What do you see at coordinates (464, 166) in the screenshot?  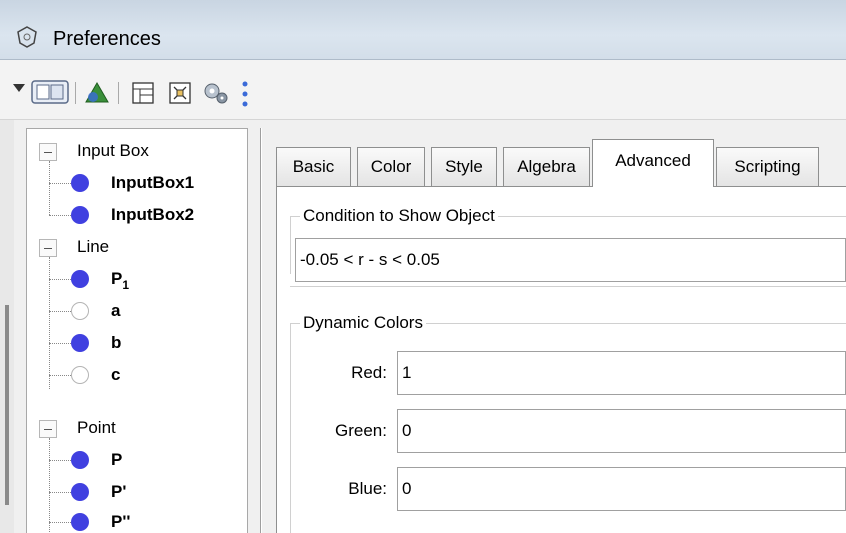 I see `tab-style: Style` at bounding box center [464, 166].